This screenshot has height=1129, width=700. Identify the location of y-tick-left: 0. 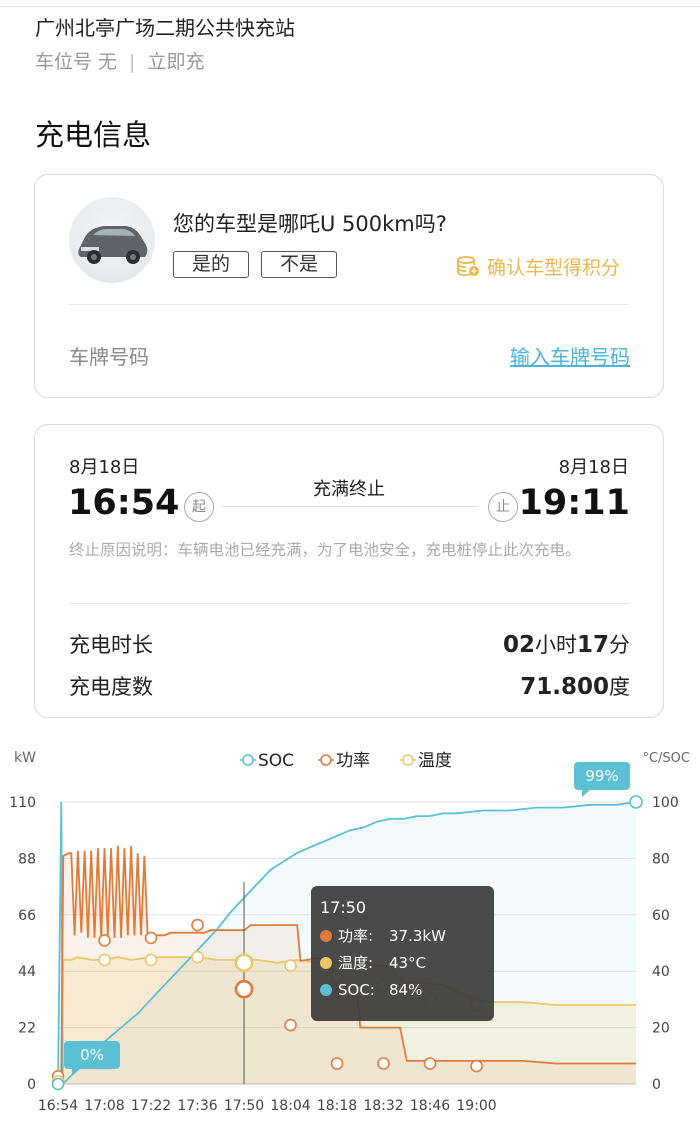
(31, 1085).